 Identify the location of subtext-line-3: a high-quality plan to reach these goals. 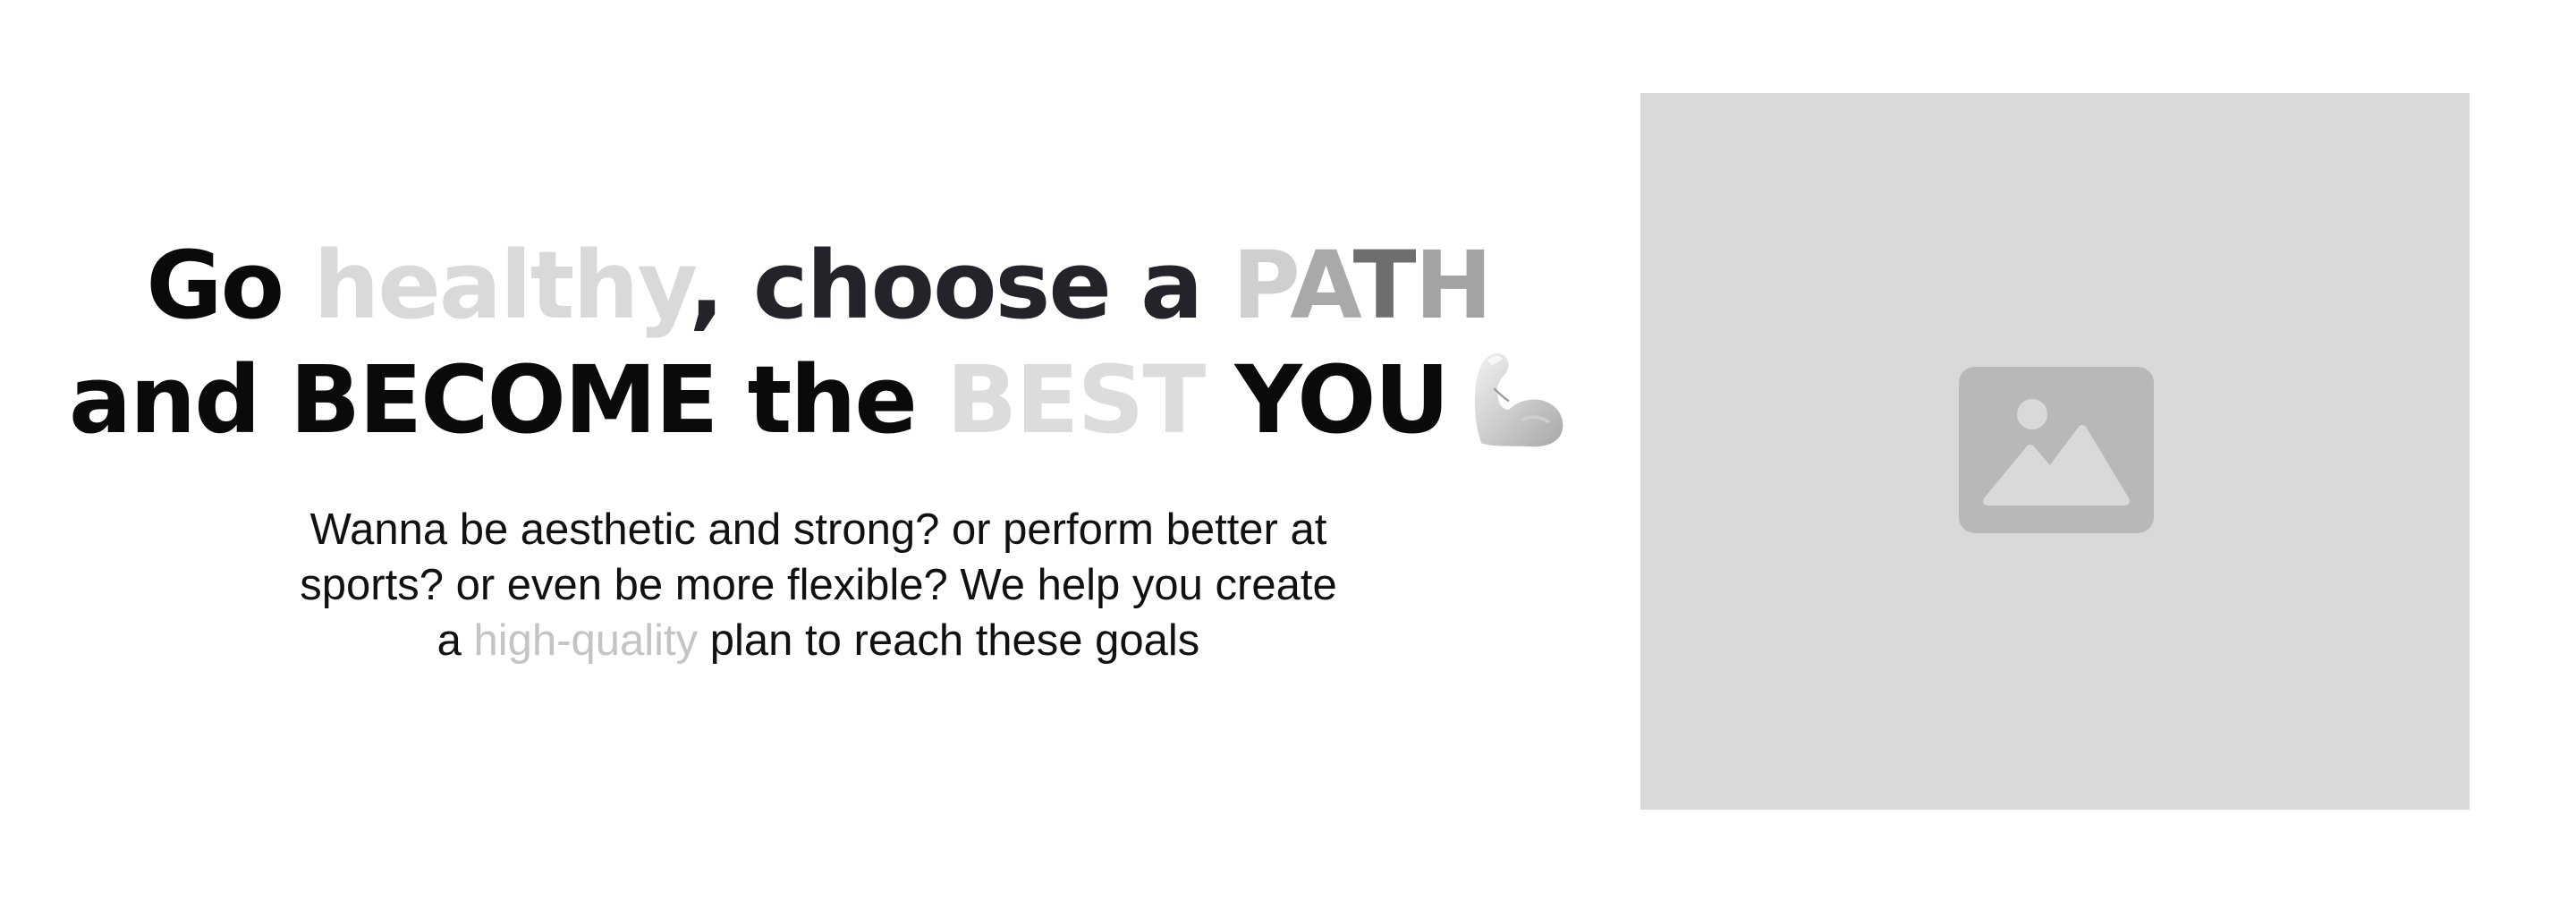
(818, 640).